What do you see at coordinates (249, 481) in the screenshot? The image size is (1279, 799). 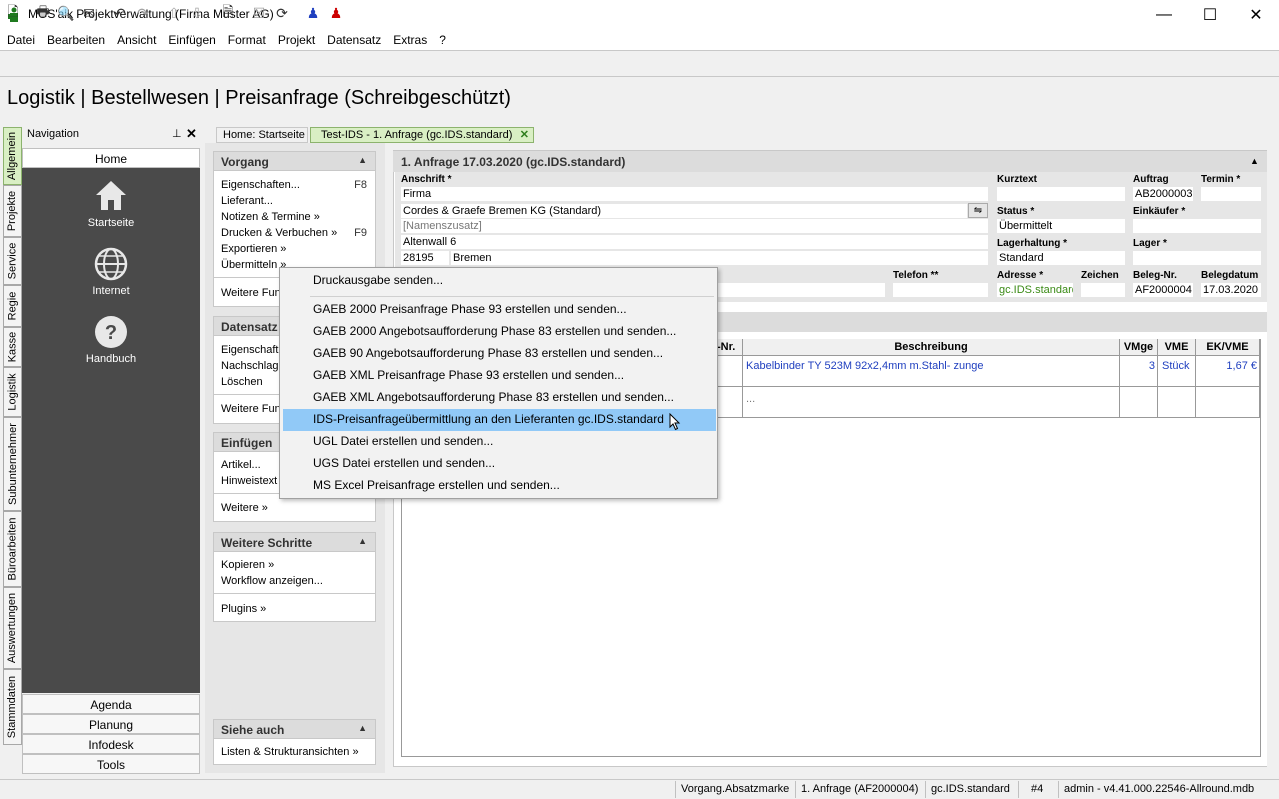 I see `action-hinweistext: Hinweistext` at bounding box center [249, 481].